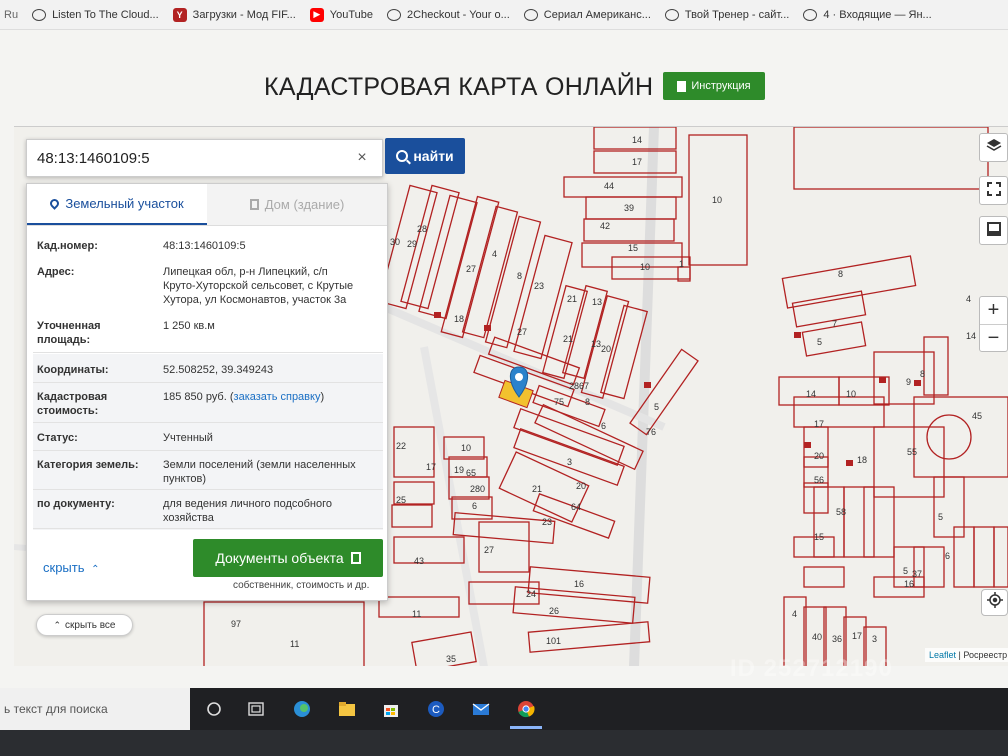  Describe the element at coordinates (576, 507) in the screenshot. I see `parcel-number-label: 64` at that location.